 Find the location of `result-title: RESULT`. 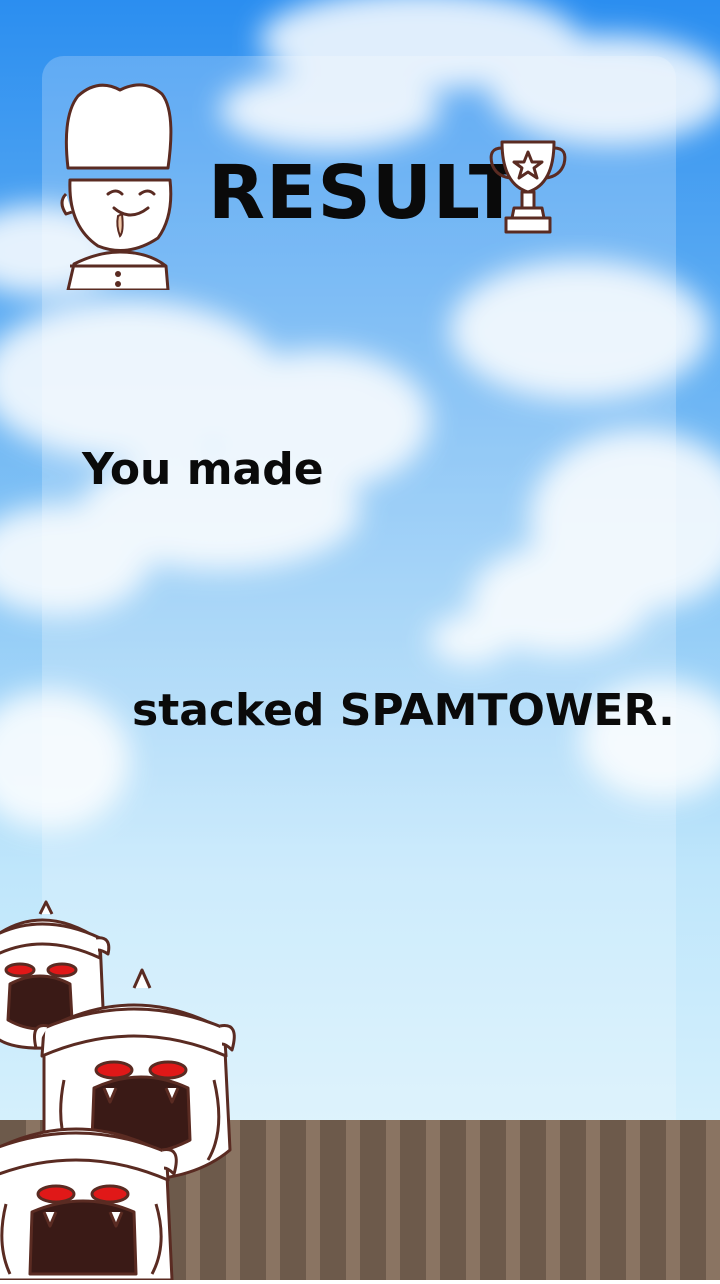

result-title: RESULT is located at coordinates (364, 193).